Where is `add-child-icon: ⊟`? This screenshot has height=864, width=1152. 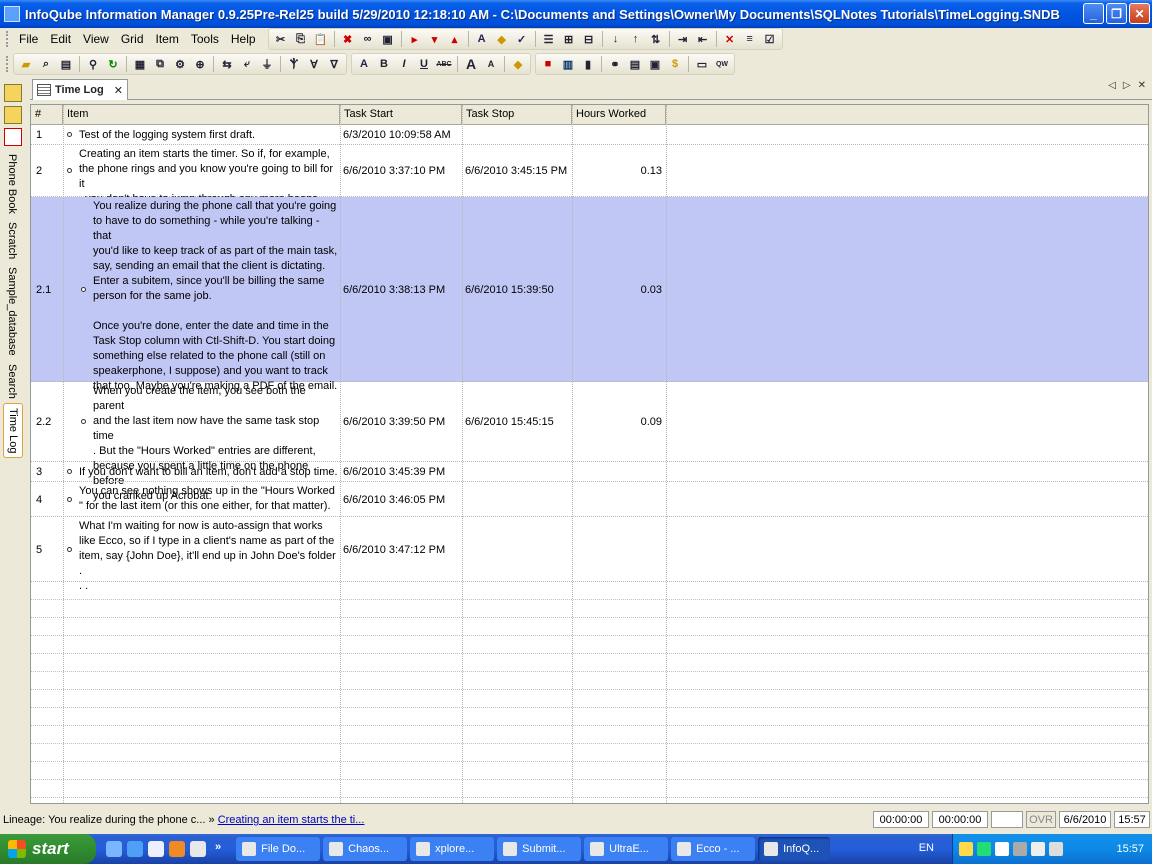
add-child-icon: ⊟ is located at coordinates (589, 39).